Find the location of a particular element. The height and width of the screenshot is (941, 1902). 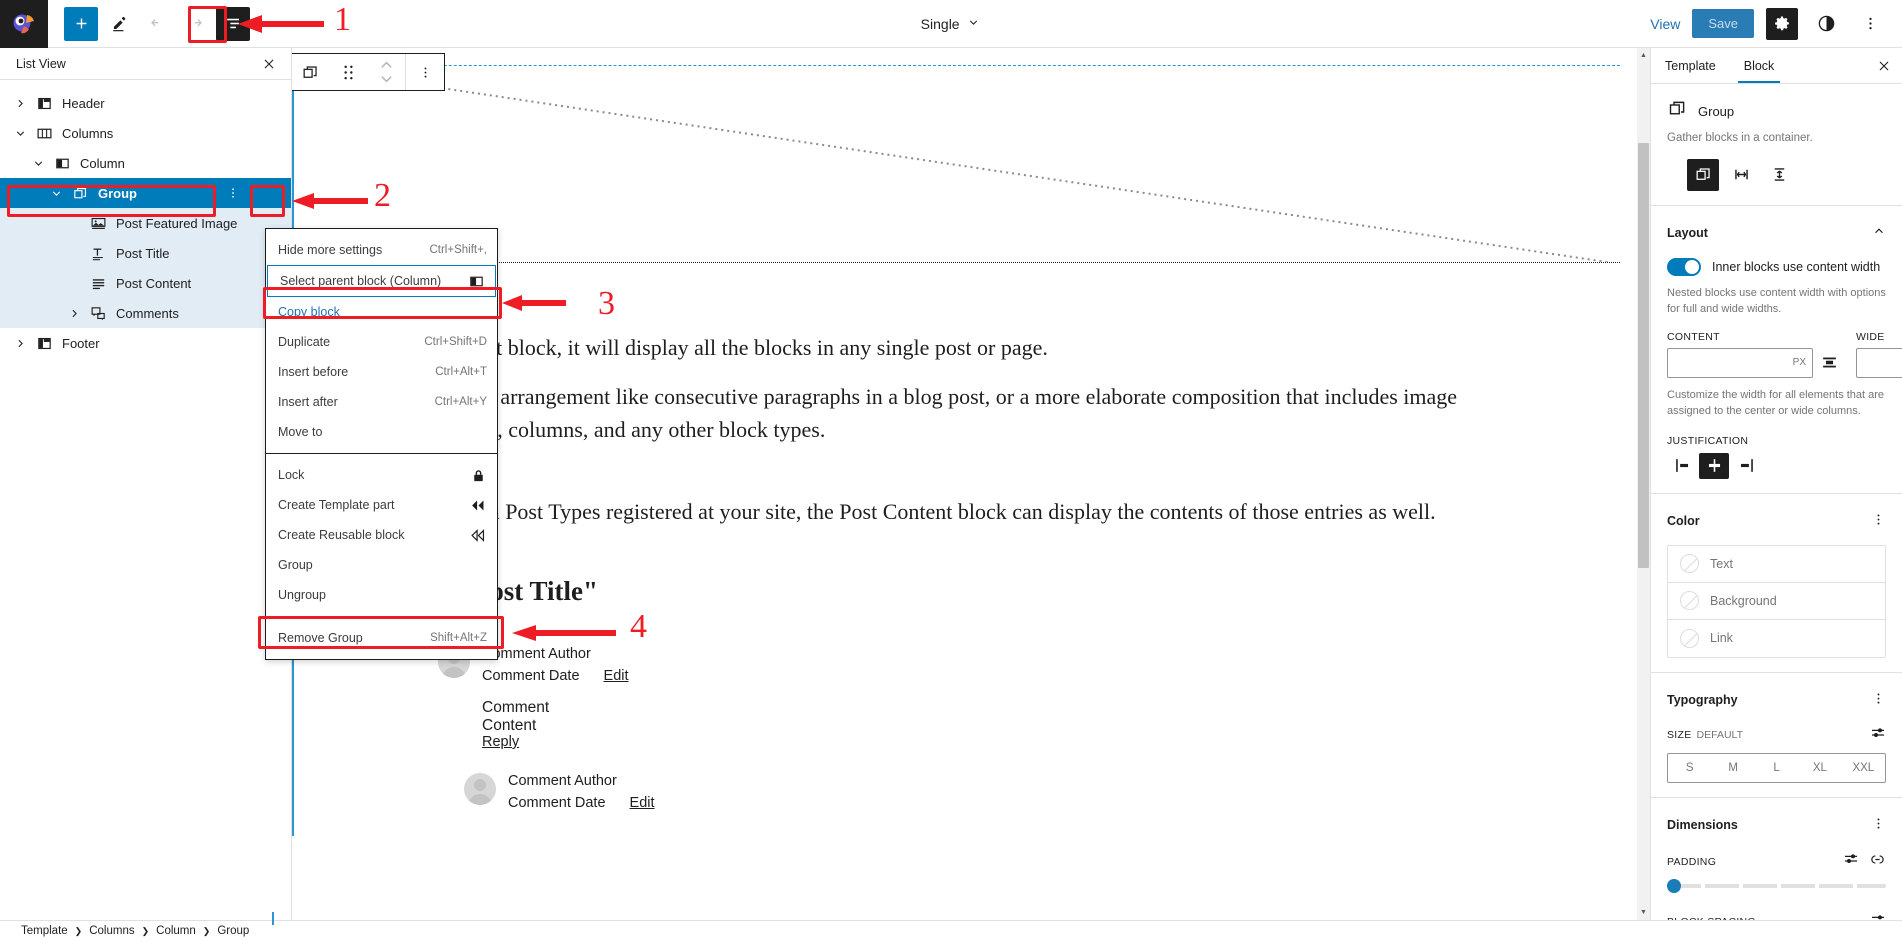

content-width-input is located at coordinates (1740, 362).